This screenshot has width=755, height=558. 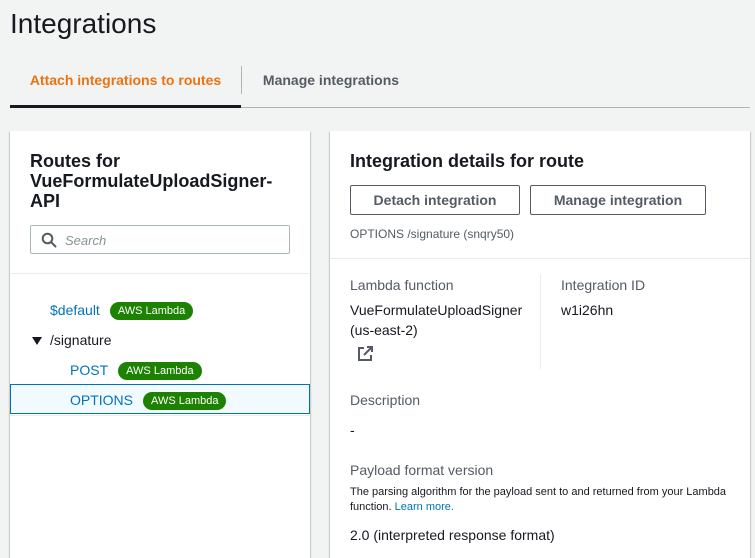 I want to click on route-label: OPTIONS, so click(x=101, y=400).